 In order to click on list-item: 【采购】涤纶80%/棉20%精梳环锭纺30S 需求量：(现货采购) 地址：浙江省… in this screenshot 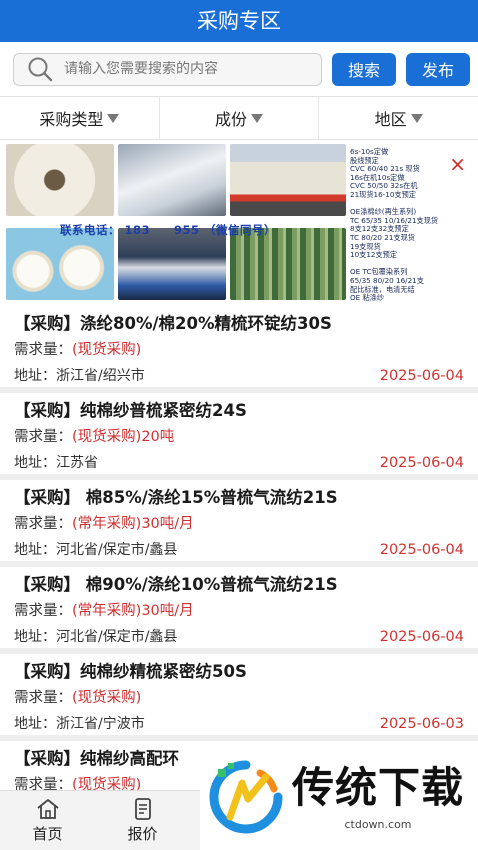, I will do `click(239, 349)`.